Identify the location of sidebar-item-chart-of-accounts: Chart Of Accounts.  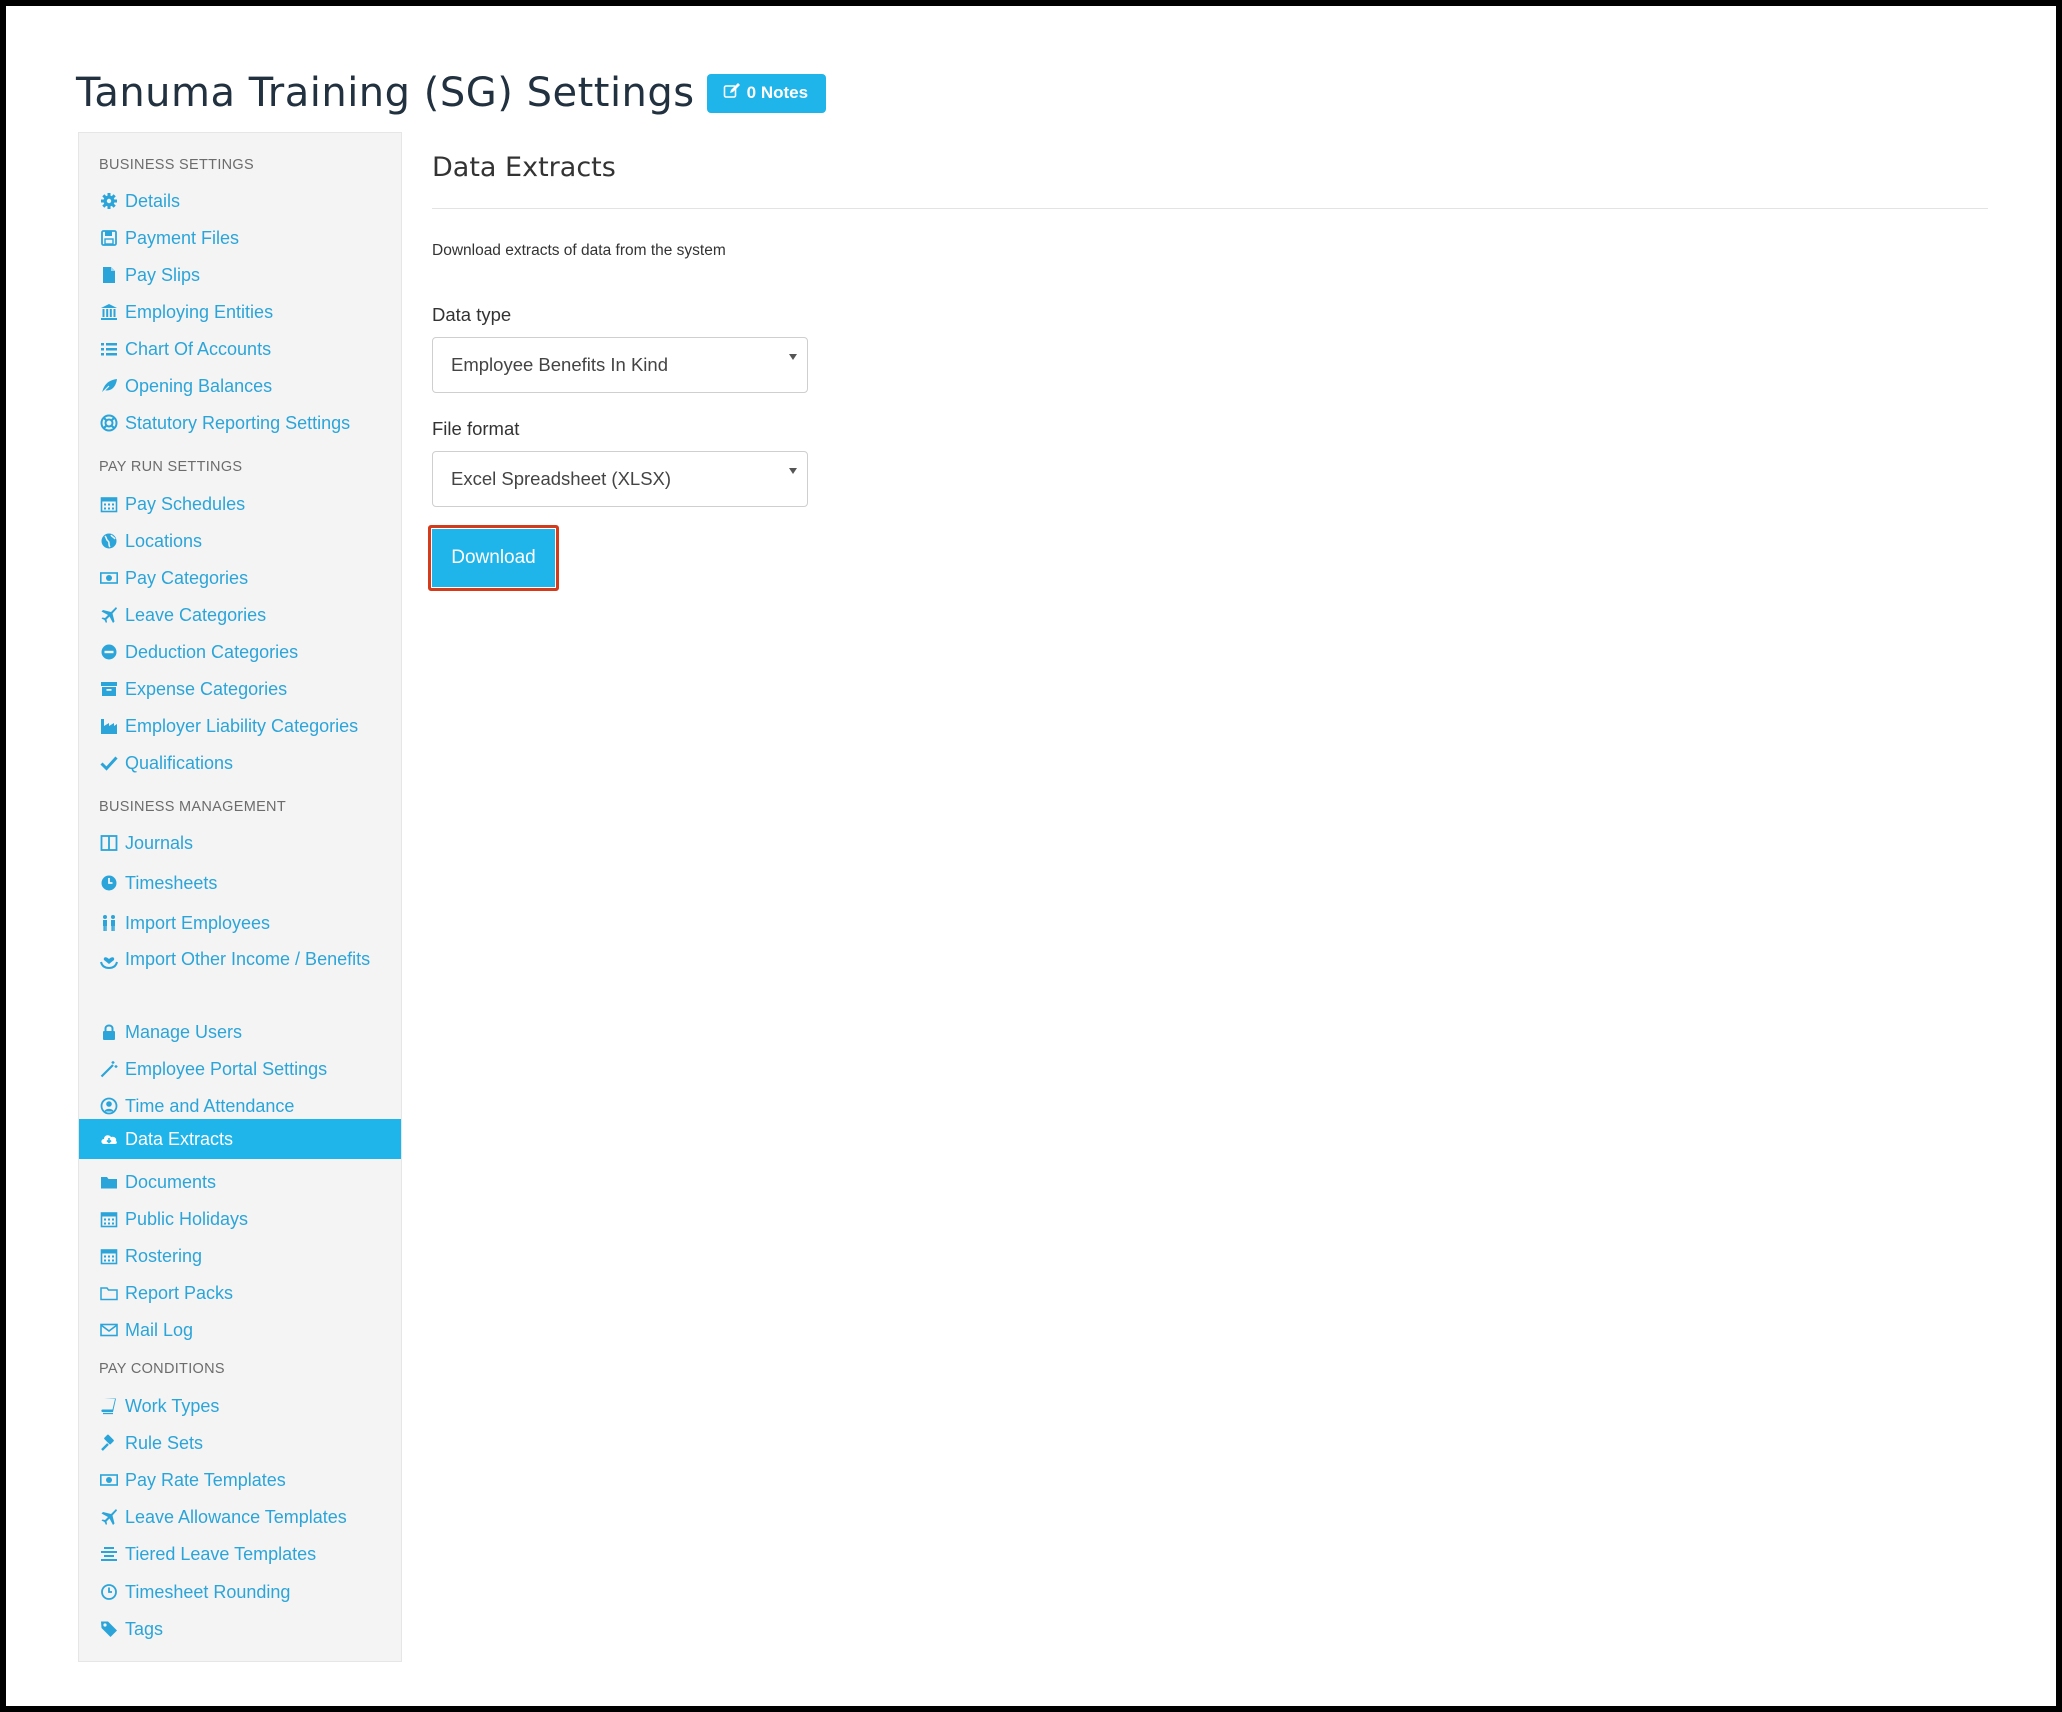
(246, 349).